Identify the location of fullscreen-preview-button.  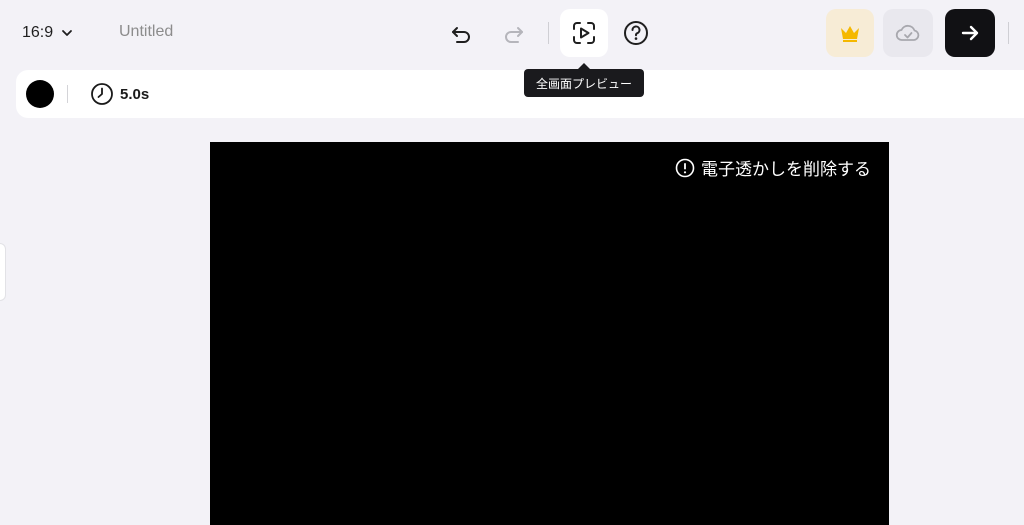
(584, 33).